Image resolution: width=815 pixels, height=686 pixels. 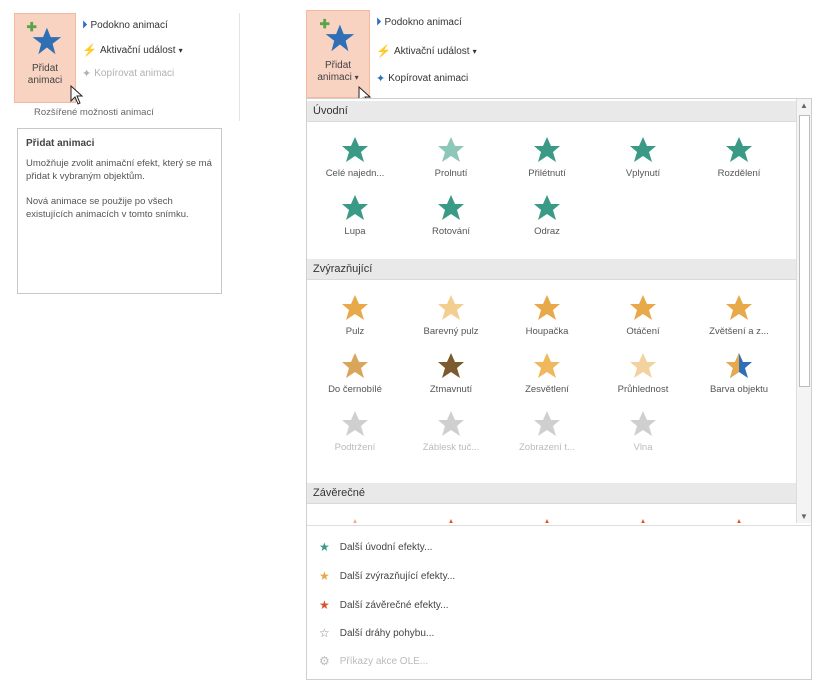 What do you see at coordinates (338, 77) in the screenshot?
I see `add-animation-label-2: animaci ▾` at bounding box center [338, 77].